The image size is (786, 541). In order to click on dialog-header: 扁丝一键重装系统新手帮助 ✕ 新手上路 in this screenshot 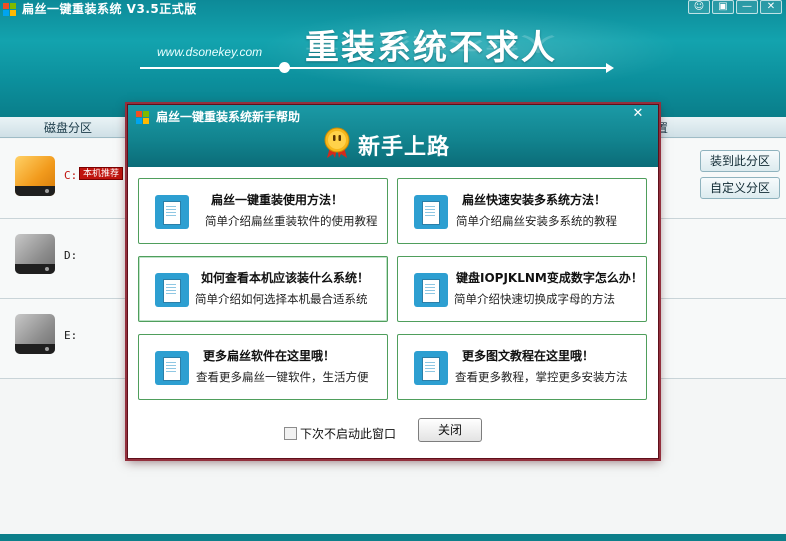, I will do `click(393, 136)`.